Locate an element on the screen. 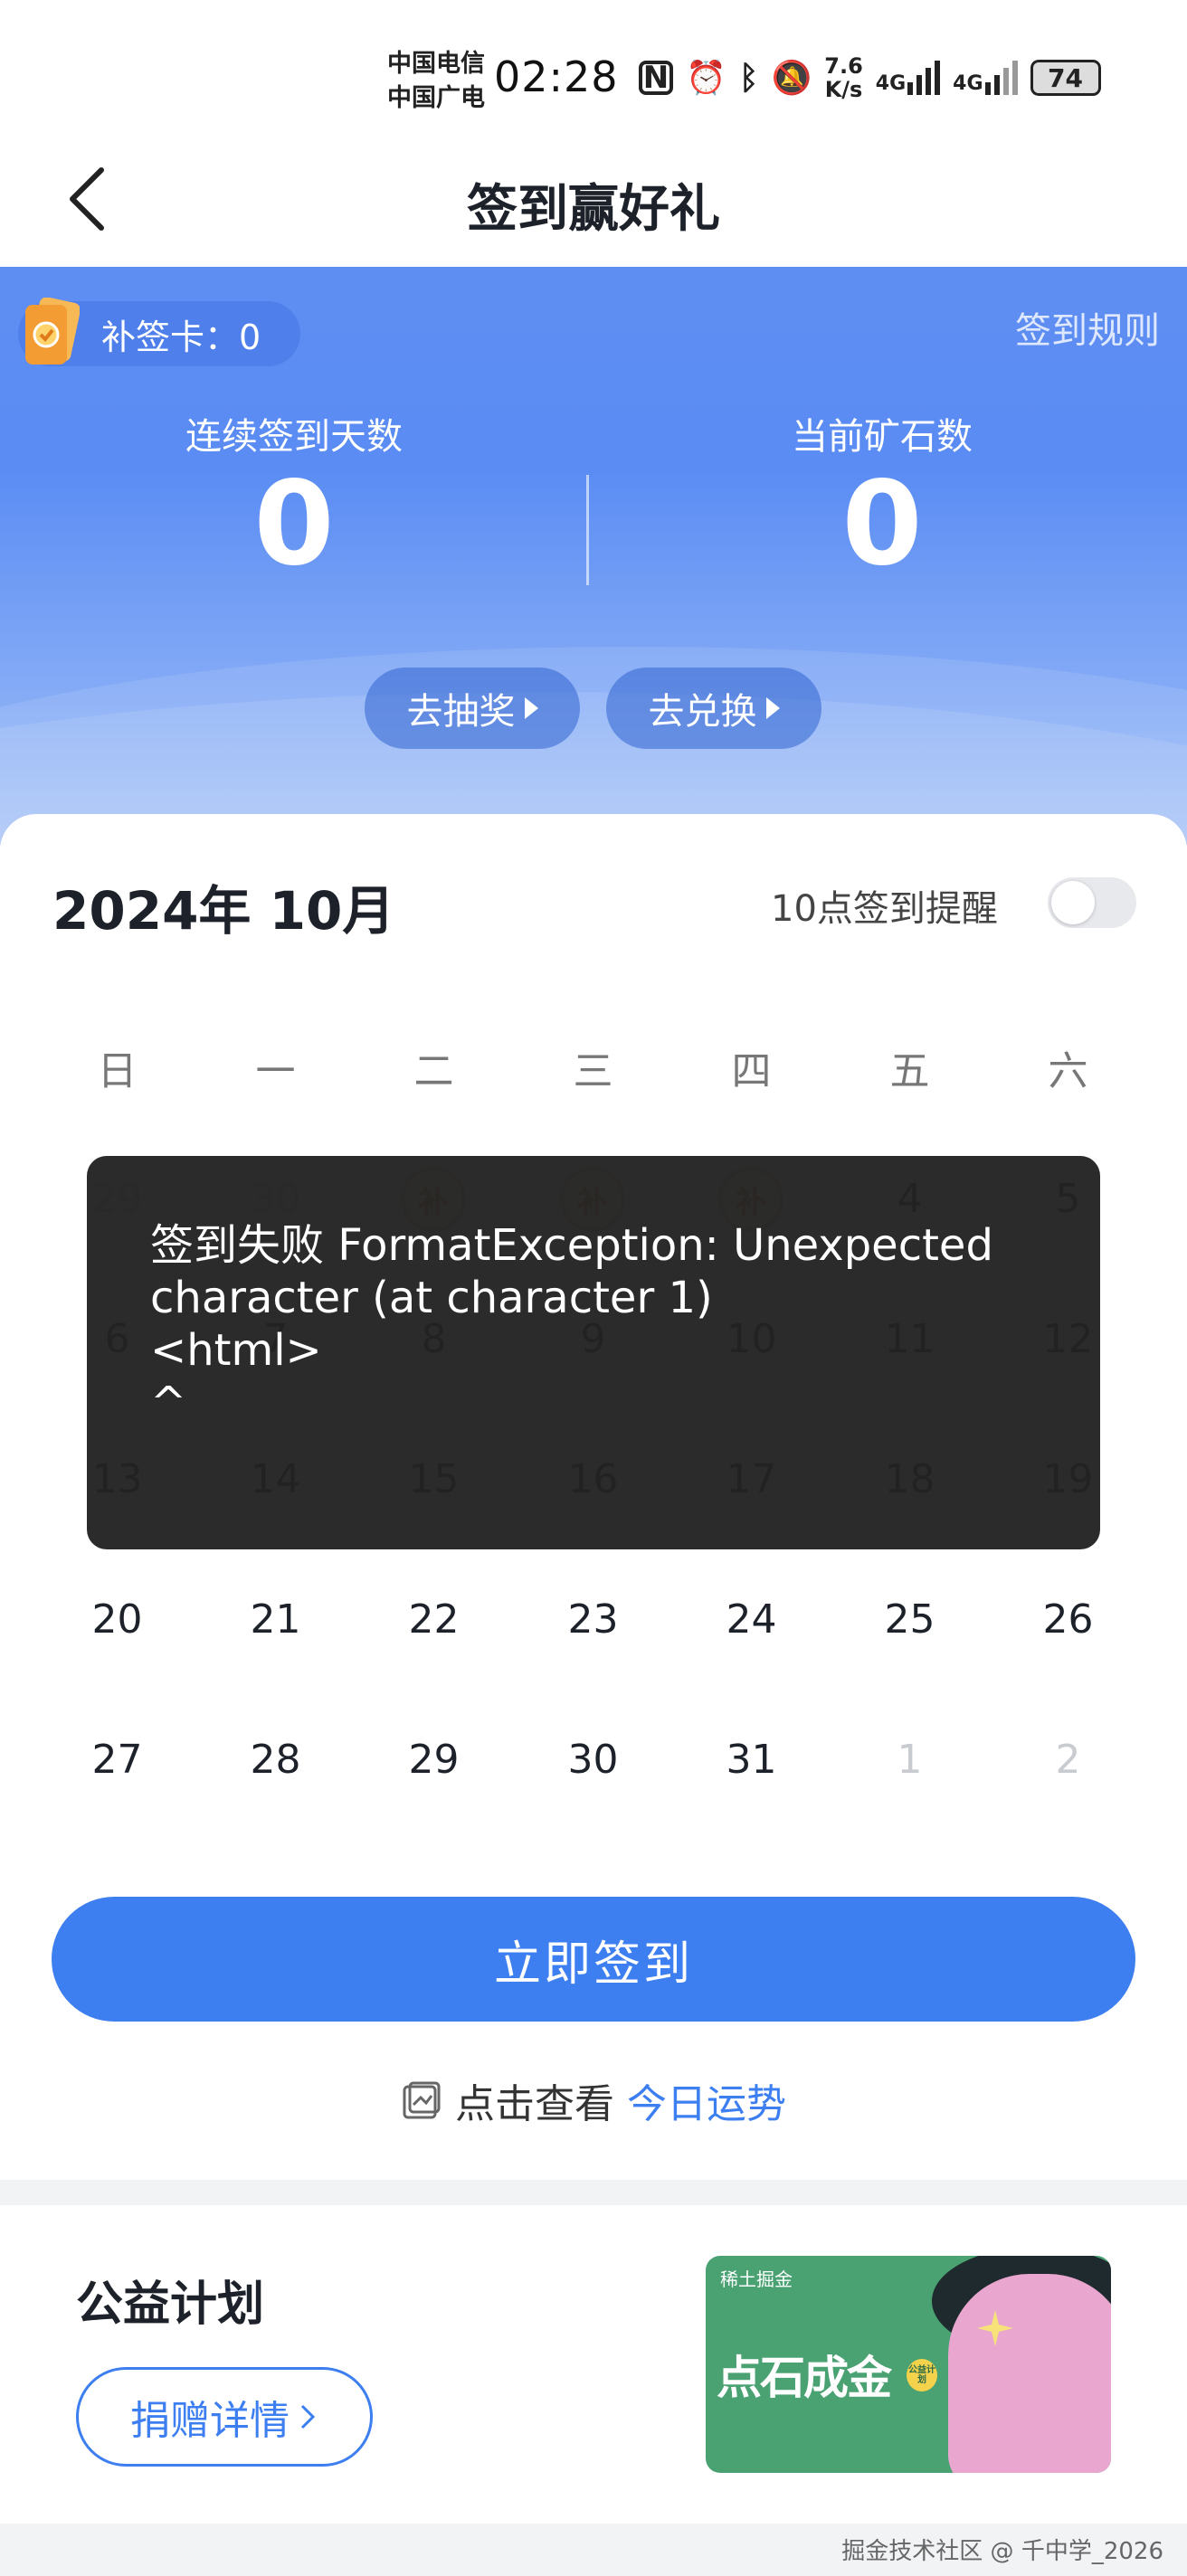  nav-bar: 签到赢好礼 is located at coordinates (593, 202).